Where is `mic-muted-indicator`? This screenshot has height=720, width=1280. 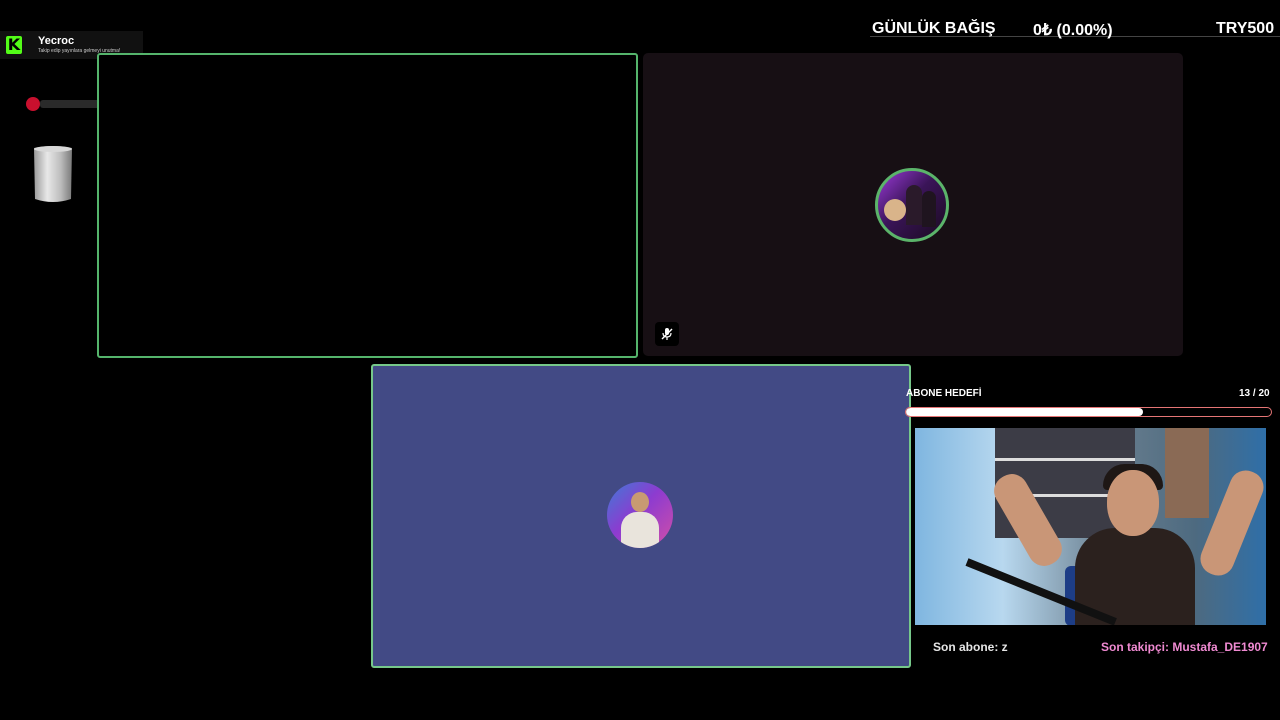 mic-muted-indicator is located at coordinates (667, 334).